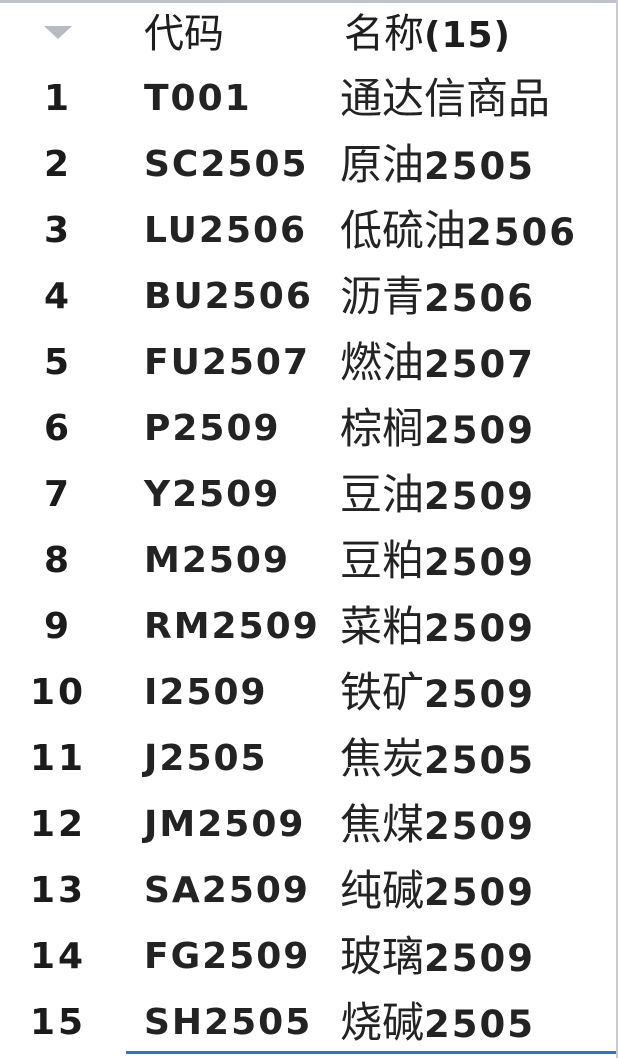  I want to click on row-name-text: 豆油, so click(382, 494).